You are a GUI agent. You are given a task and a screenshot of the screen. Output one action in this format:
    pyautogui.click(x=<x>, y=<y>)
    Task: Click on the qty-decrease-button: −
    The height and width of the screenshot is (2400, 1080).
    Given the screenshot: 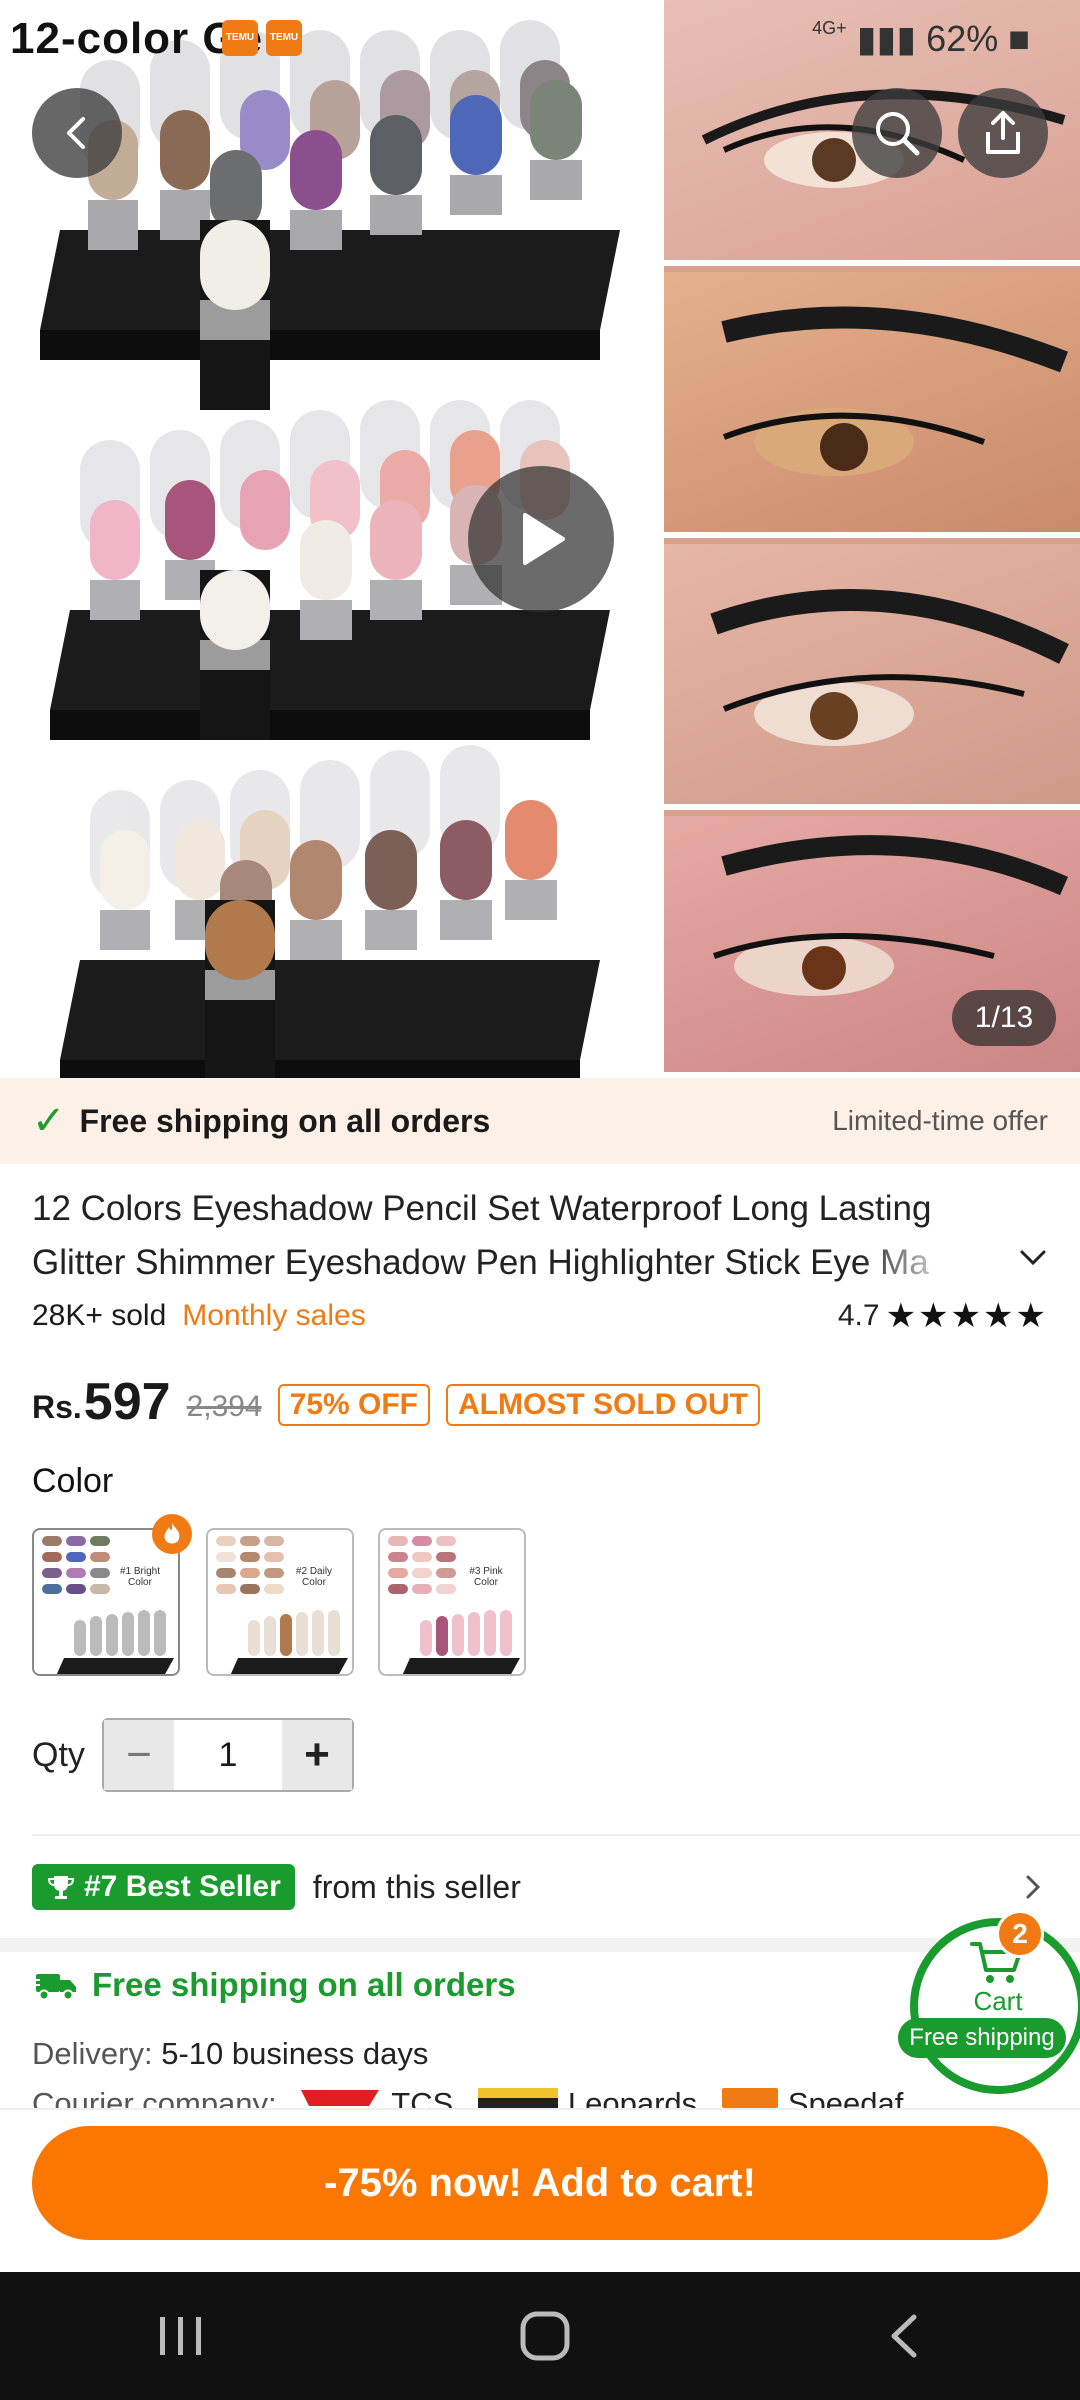 What is the action you would take?
    pyautogui.click(x=139, y=1755)
    